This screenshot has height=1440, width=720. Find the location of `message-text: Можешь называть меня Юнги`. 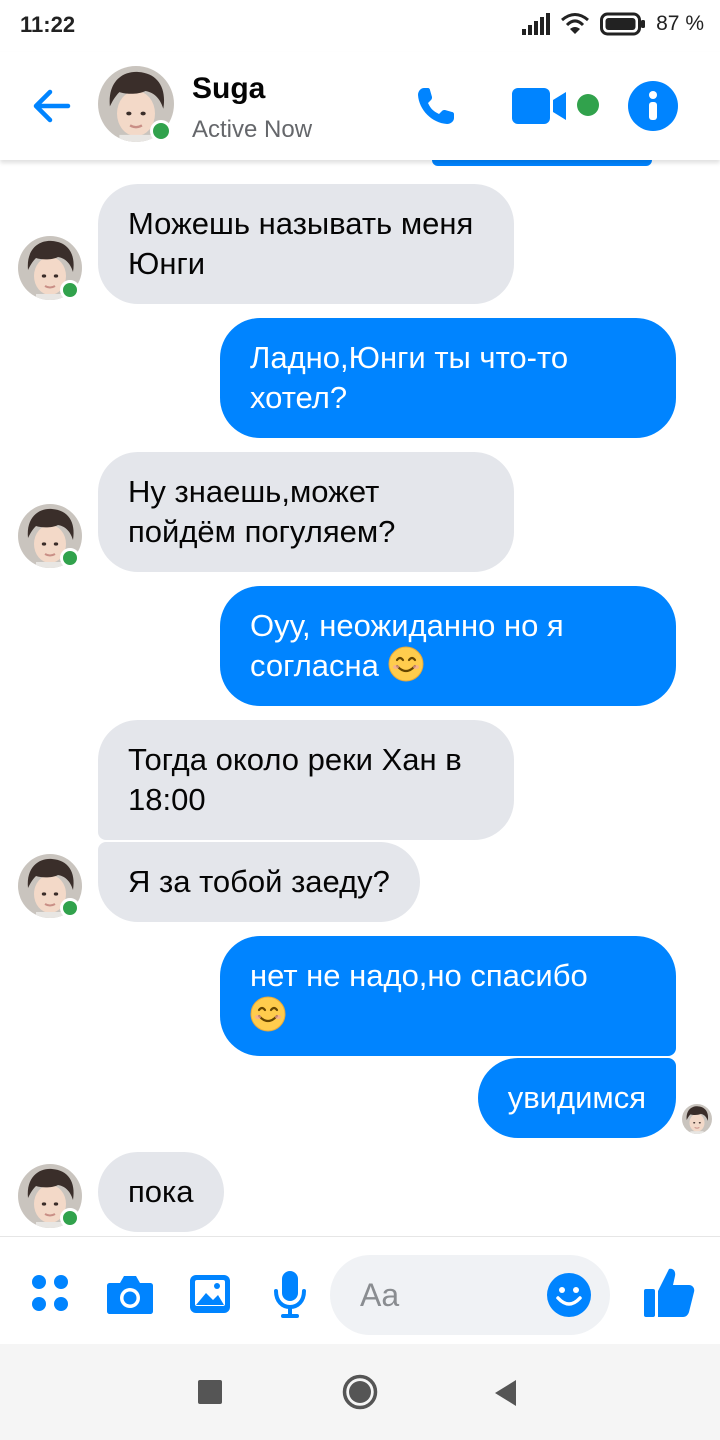

message-text: Можешь называть меня Юнги is located at coordinates (301, 243).